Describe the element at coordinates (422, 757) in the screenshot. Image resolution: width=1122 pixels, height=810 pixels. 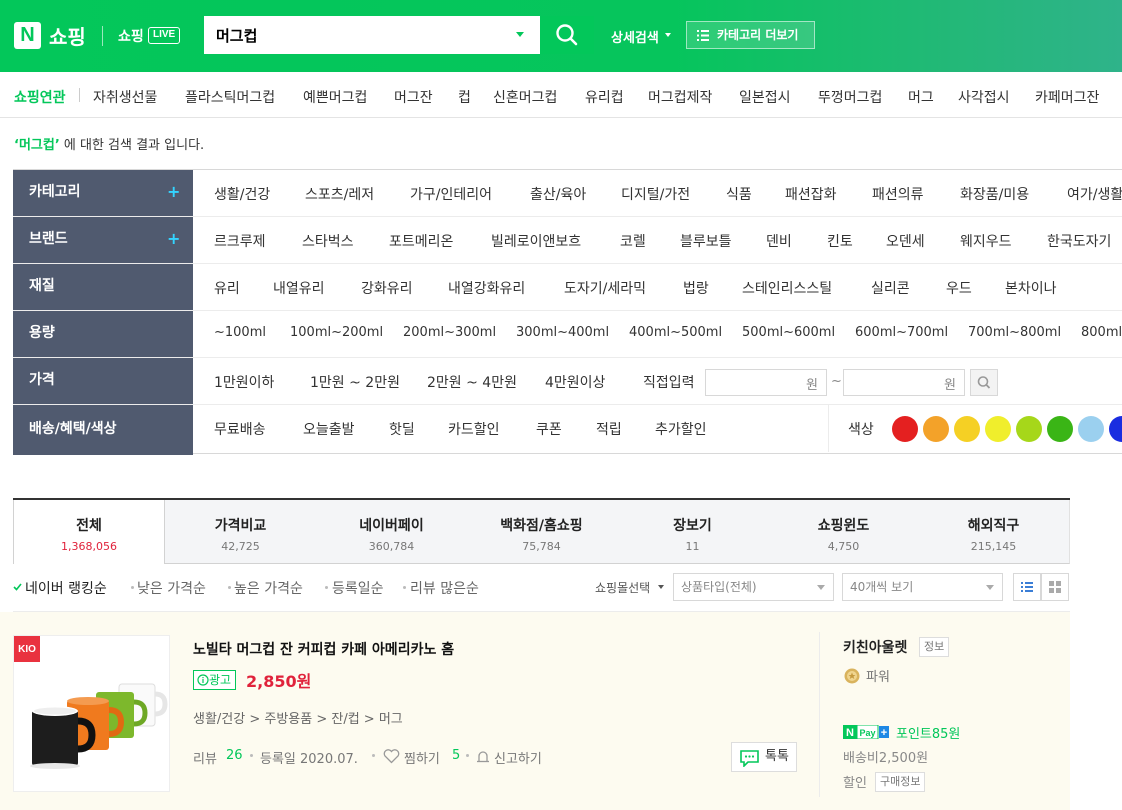
I see `wish-button: 찜하기` at that location.